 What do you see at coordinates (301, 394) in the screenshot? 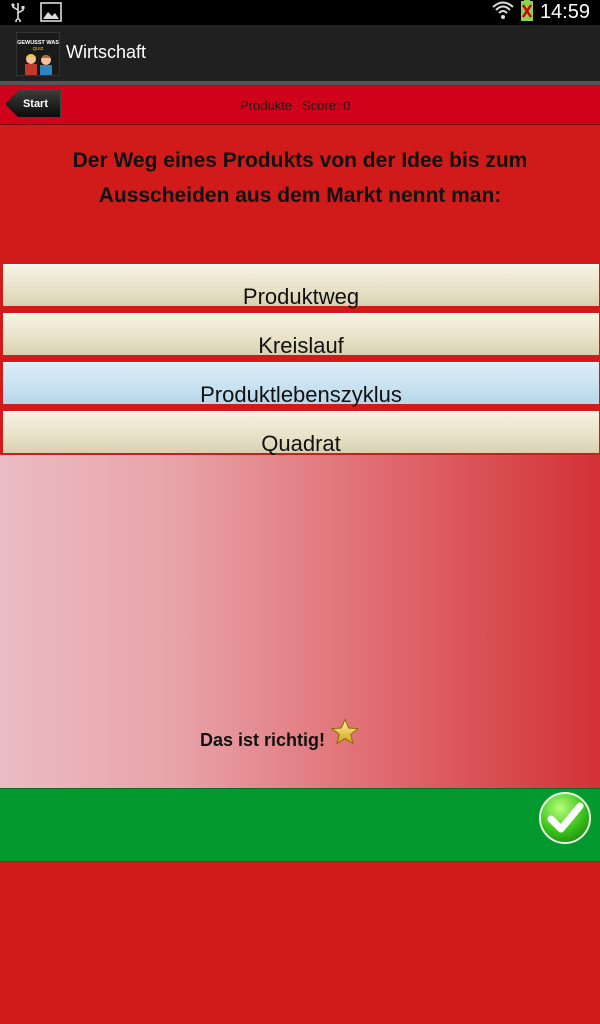
I see `answer-label: Produktlebenszyklus` at bounding box center [301, 394].